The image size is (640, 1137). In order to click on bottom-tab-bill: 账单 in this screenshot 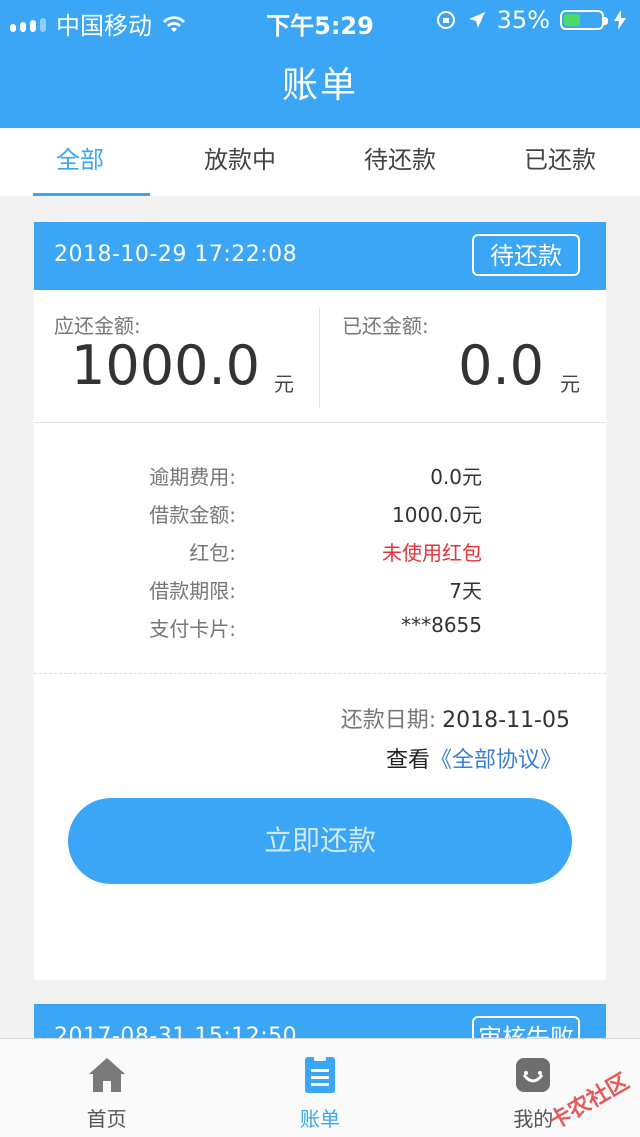, I will do `click(319, 1088)`.